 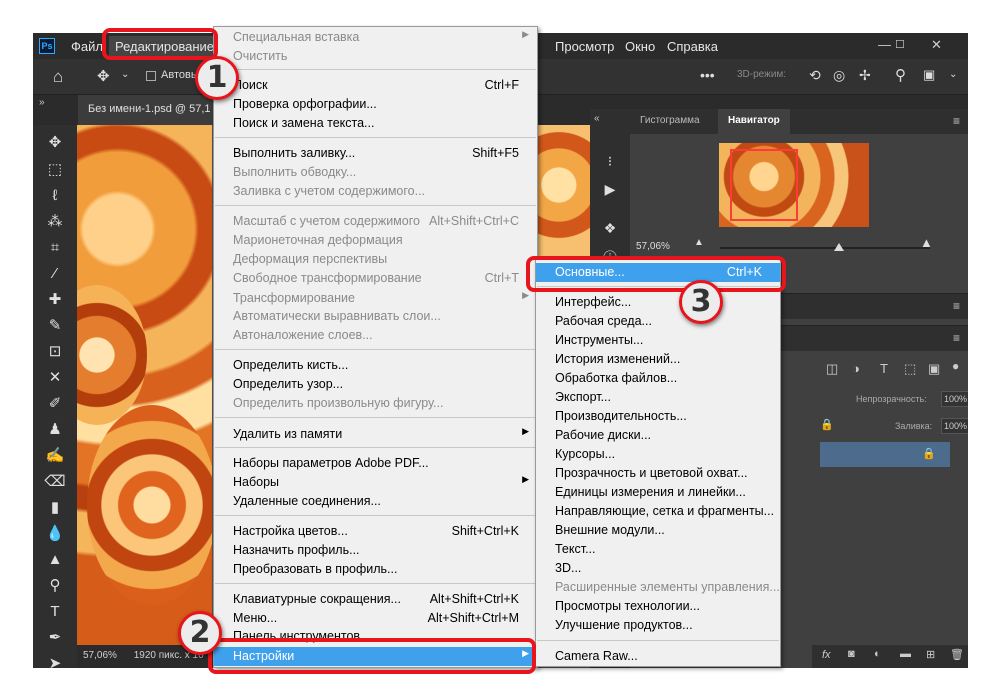 I want to click on 3d-pan-icon: ✢, so click(x=865, y=75).